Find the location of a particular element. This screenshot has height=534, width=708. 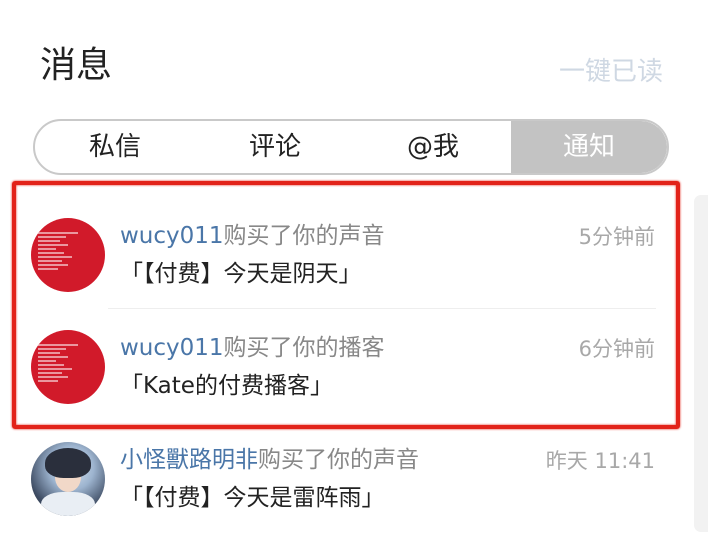

mark-all-read-button: 一键已读 is located at coordinates (611, 72).